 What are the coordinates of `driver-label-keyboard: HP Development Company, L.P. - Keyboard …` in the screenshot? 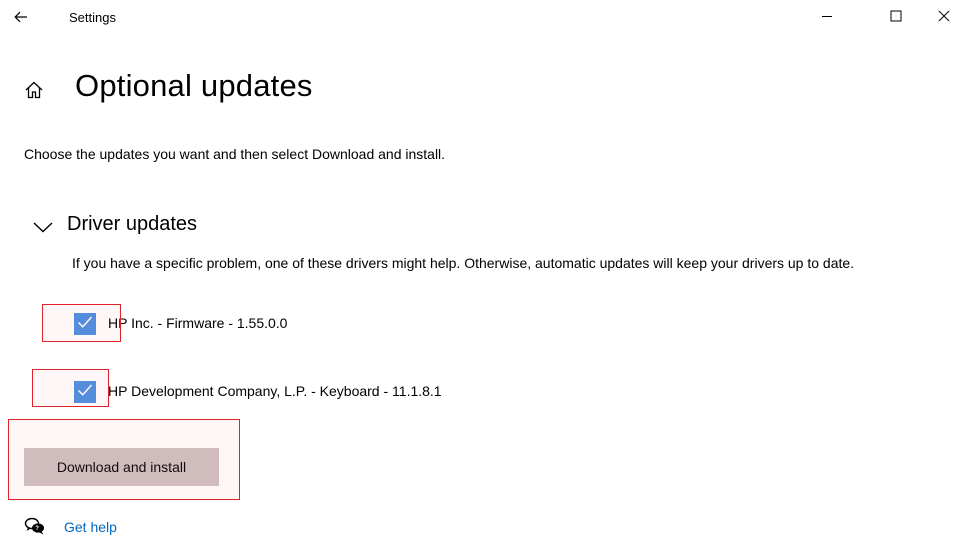 It's located at (275, 391).